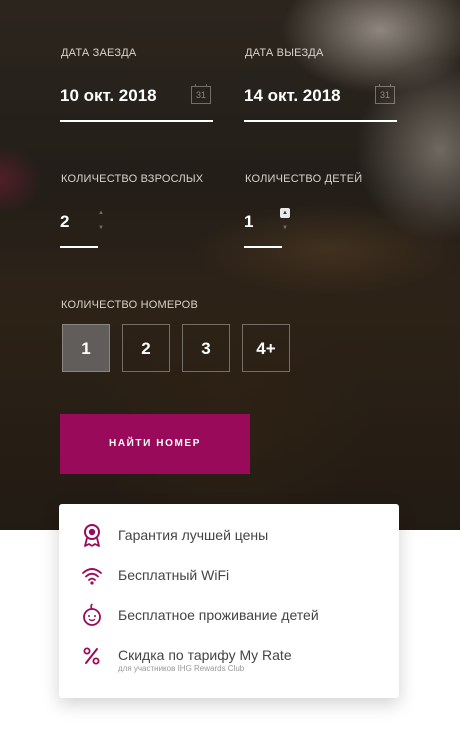 The width and height of the screenshot is (460, 730). I want to click on children-increment-icon: ▲, so click(285, 213).